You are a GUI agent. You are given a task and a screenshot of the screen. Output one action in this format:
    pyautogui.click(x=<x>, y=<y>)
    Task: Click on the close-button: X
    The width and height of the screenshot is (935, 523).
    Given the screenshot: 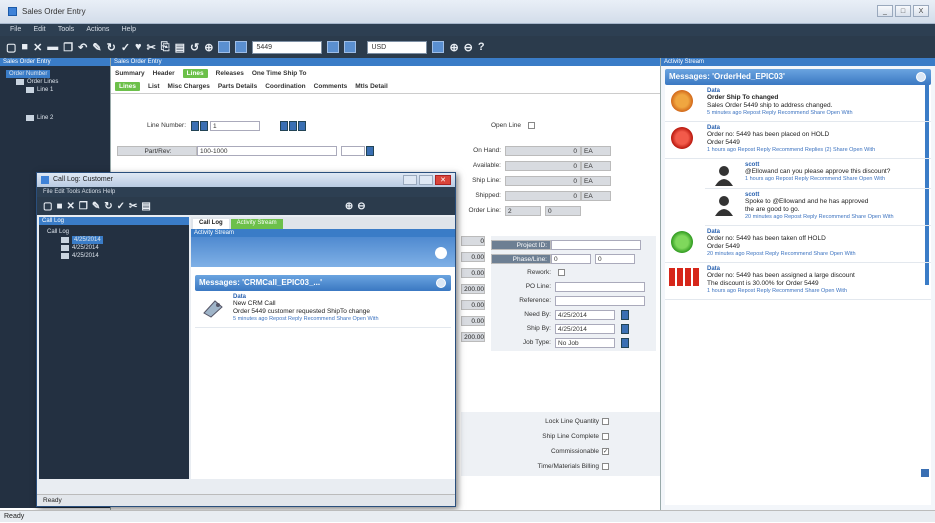 What is the action you would take?
    pyautogui.click(x=921, y=11)
    